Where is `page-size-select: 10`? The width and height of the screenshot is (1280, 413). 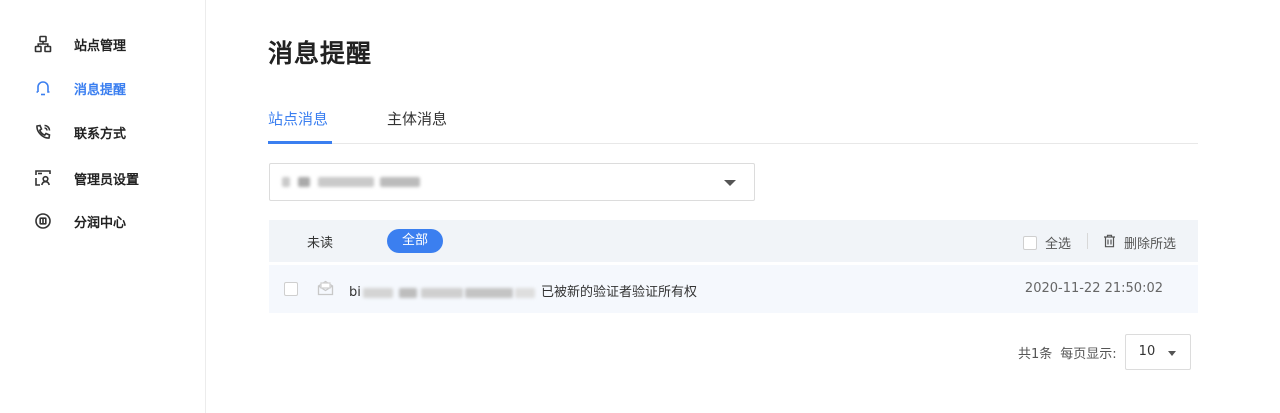 page-size-select: 10 is located at coordinates (1157, 352).